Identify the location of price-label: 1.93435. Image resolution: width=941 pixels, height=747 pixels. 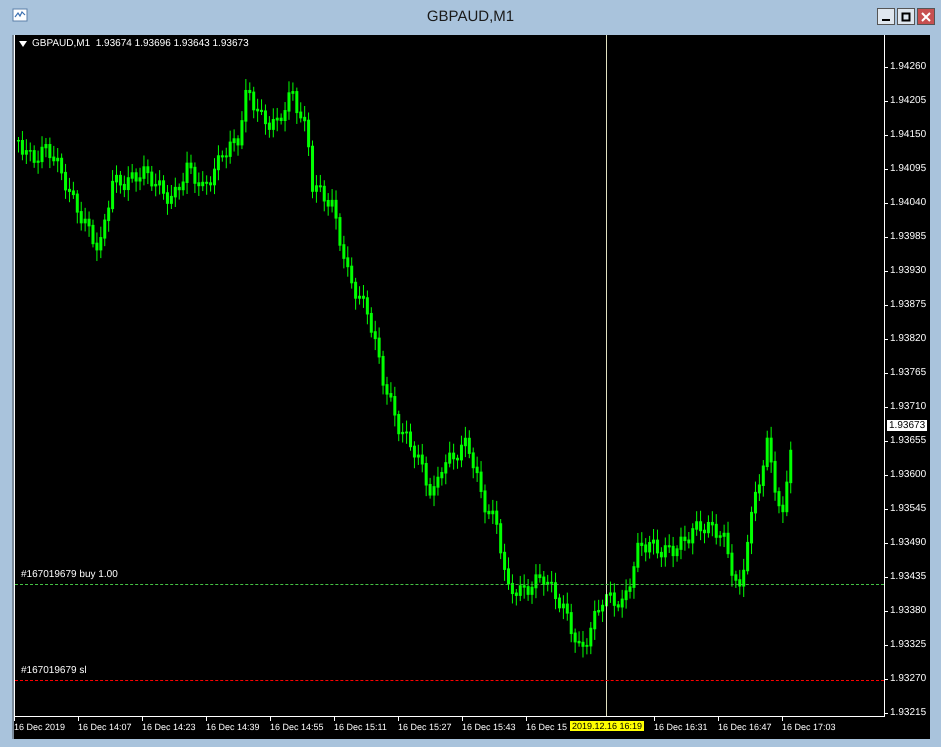
(908, 576).